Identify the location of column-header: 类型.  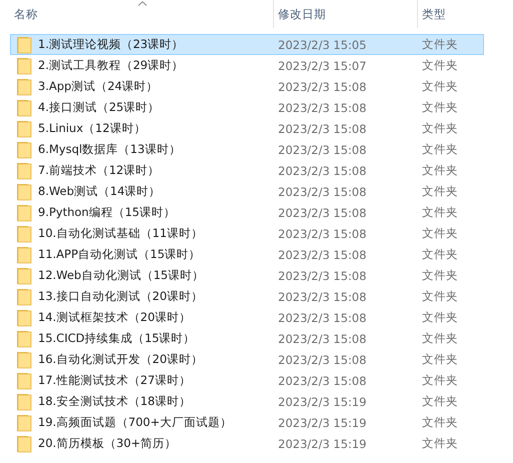
(432, 14).